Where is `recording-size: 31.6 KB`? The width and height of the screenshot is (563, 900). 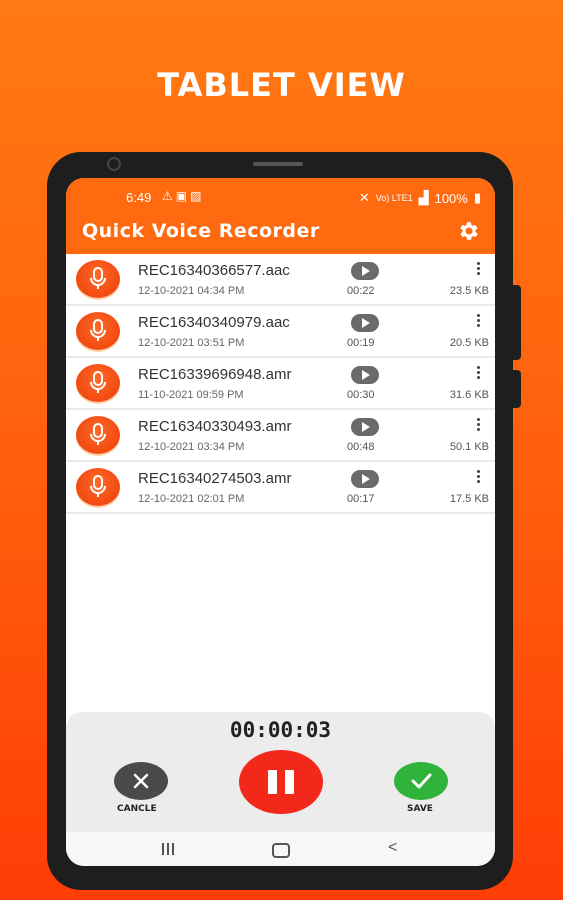 recording-size: 31.6 KB is located at coordinates (469, 395).